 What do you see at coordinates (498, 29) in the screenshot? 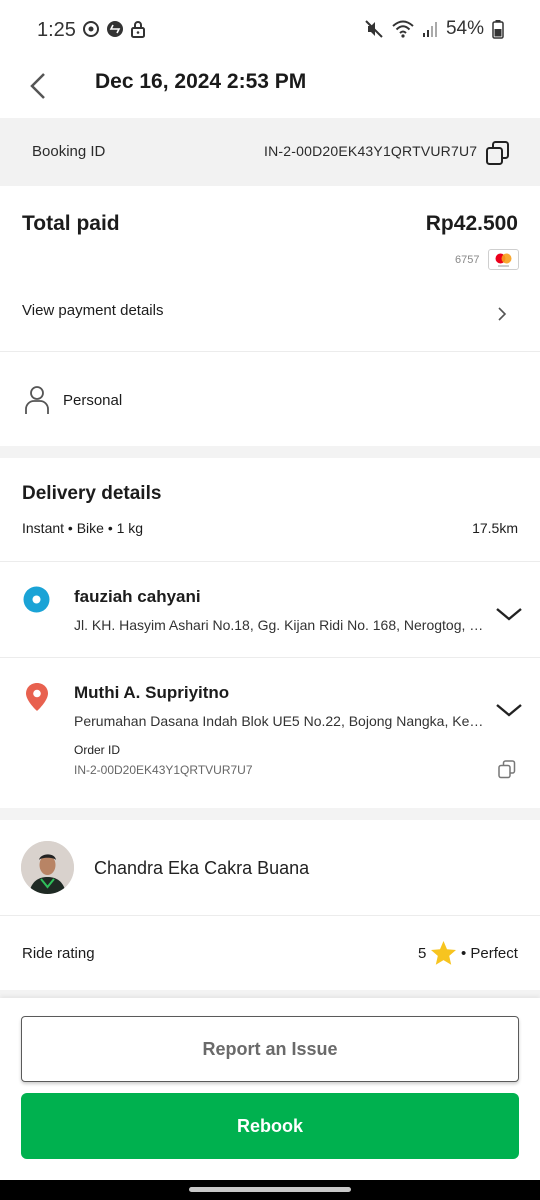
I see `battery-icon` at bounding box center [498, 29].